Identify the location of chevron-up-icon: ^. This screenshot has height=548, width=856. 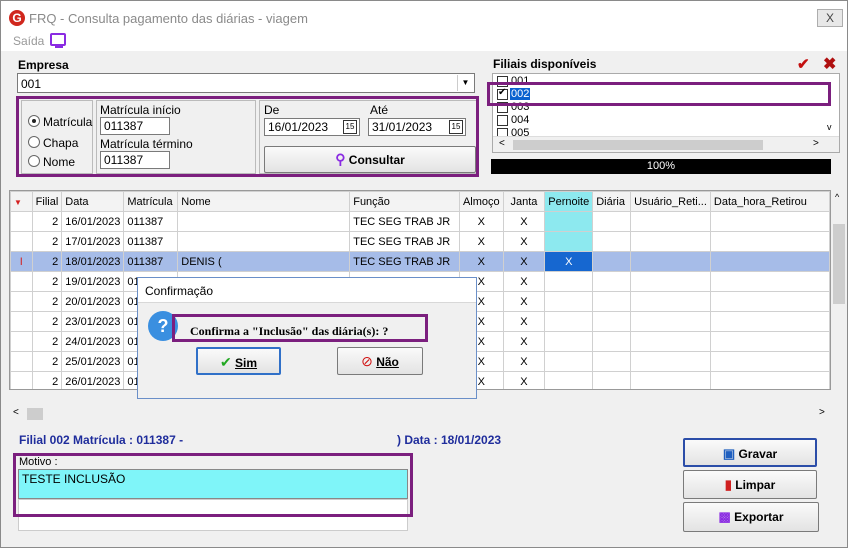
(837, 197).